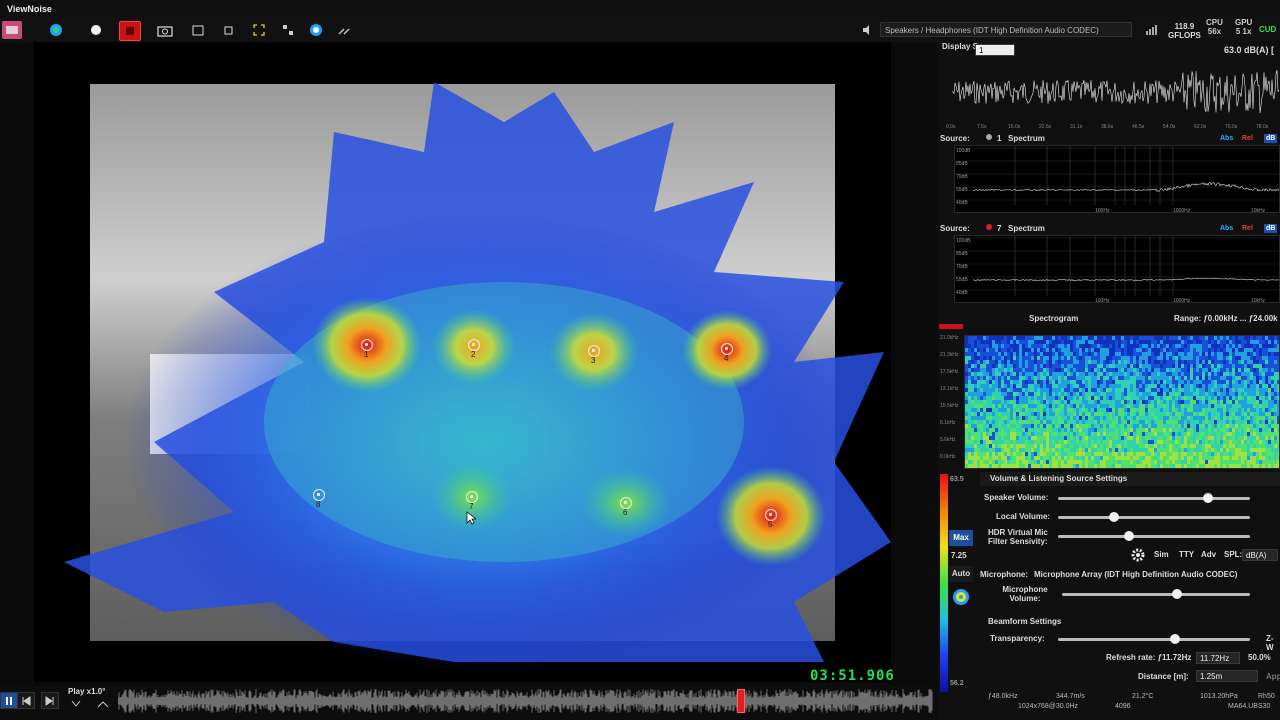  What do you see at coordinates (288, 30) in the screenshot?
I see `layout-icon` at bounding box center [288, 30].